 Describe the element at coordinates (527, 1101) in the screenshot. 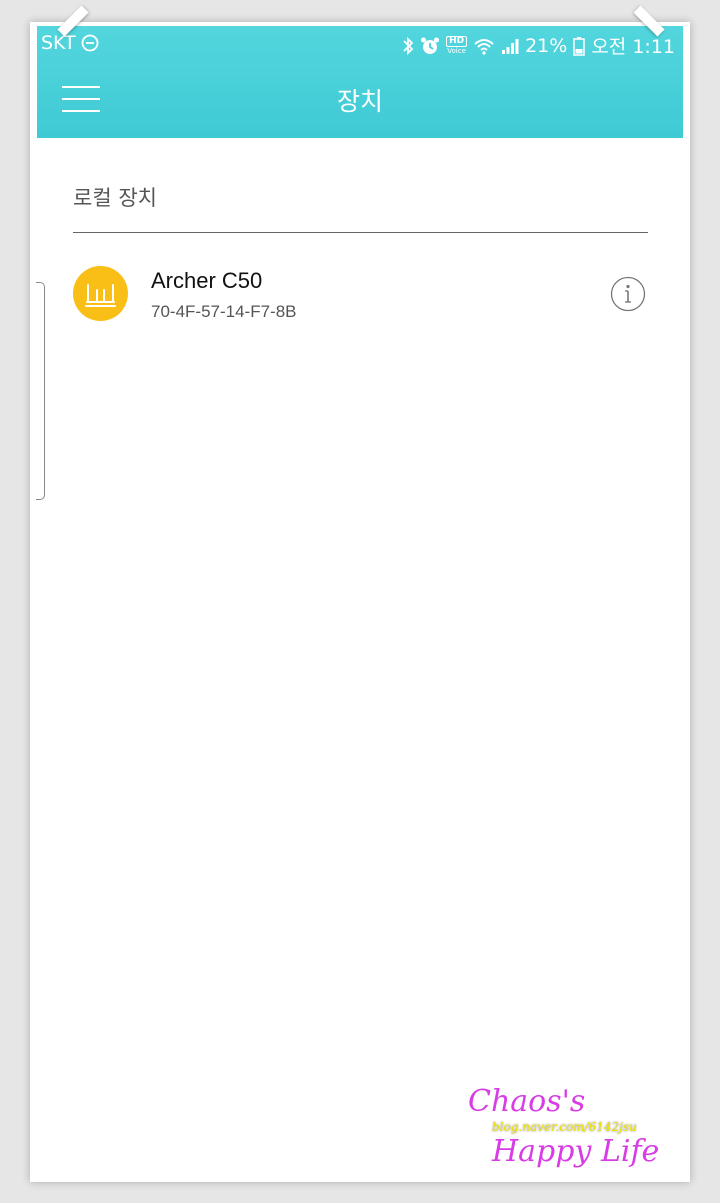

I see `watermark-title: Chaos's` at that location.